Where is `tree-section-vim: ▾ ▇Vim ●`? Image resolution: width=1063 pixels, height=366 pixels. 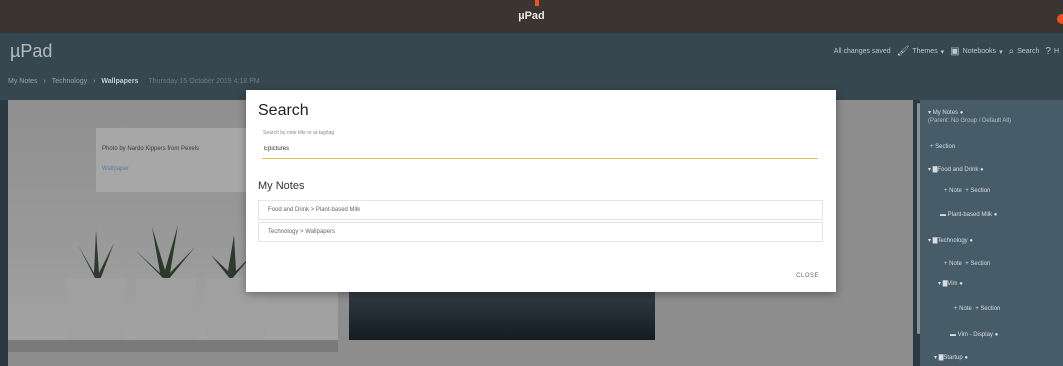 tree-section-vim: ▾ ▇Vim ● is located at coordinates (950, 283).